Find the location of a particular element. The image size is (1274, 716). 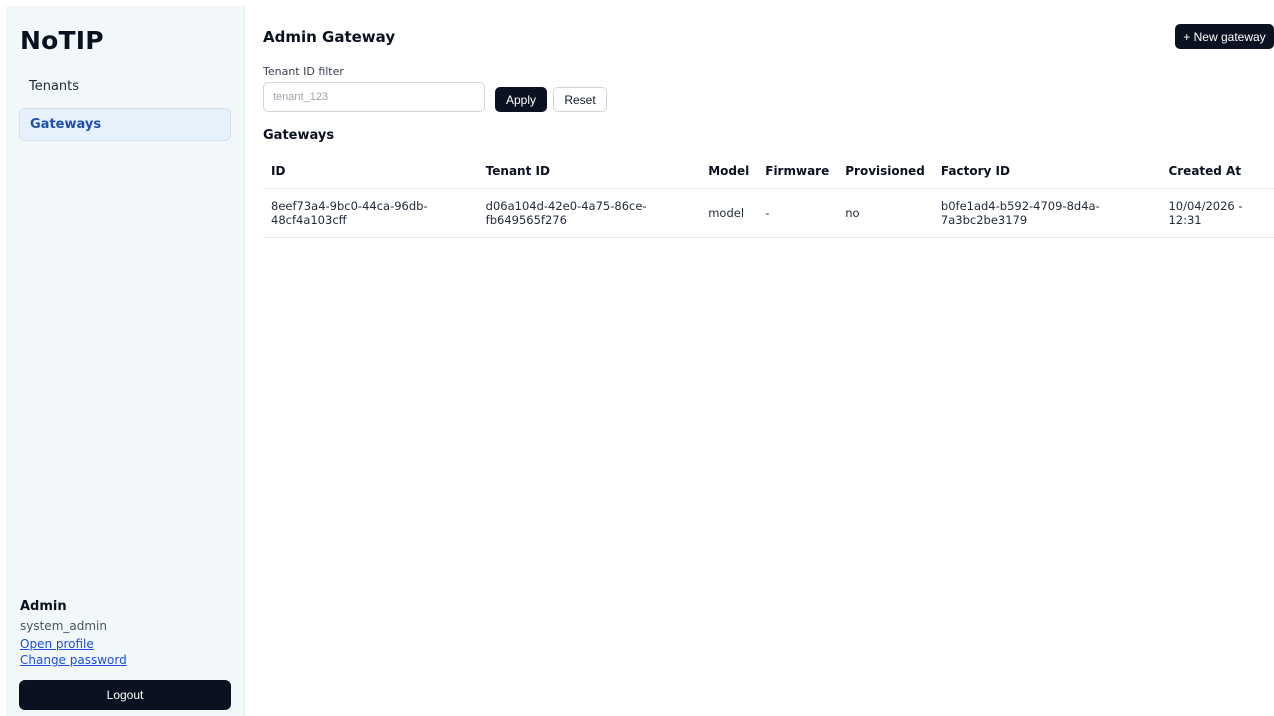

cell-id-line-1: 8eef73a4-9bc0-44ca-96db- is located at coordinates (349, 205).